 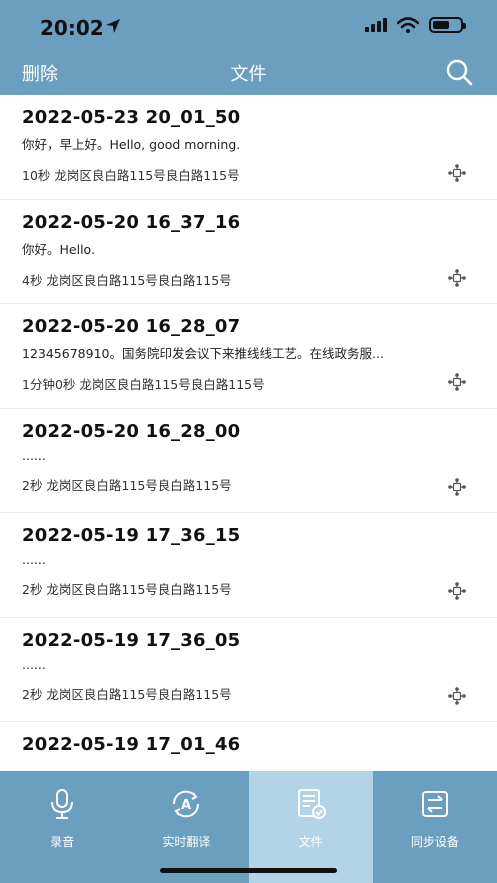 What do you see at coordinates (310, 842) in the screenshot?
I see `tab-label: 文件` at bounding box center [310, 842].